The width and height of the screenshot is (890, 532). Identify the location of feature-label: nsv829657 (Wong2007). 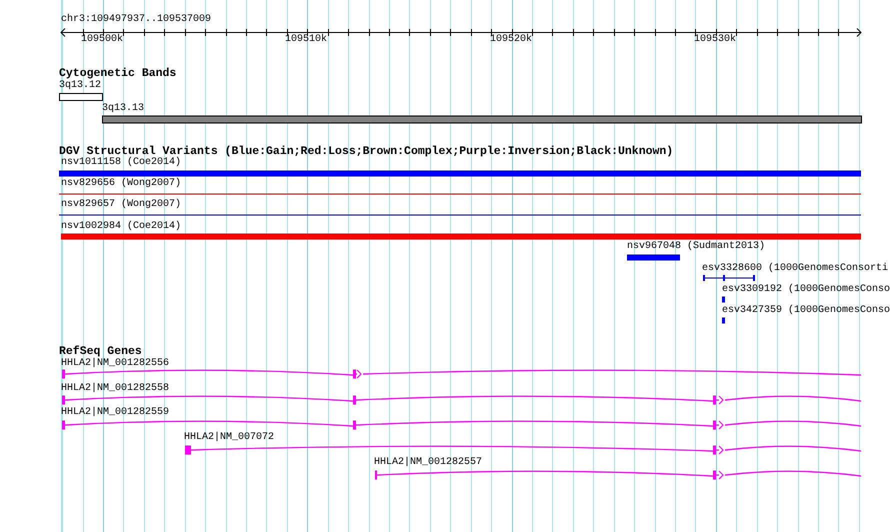
(121, 205).